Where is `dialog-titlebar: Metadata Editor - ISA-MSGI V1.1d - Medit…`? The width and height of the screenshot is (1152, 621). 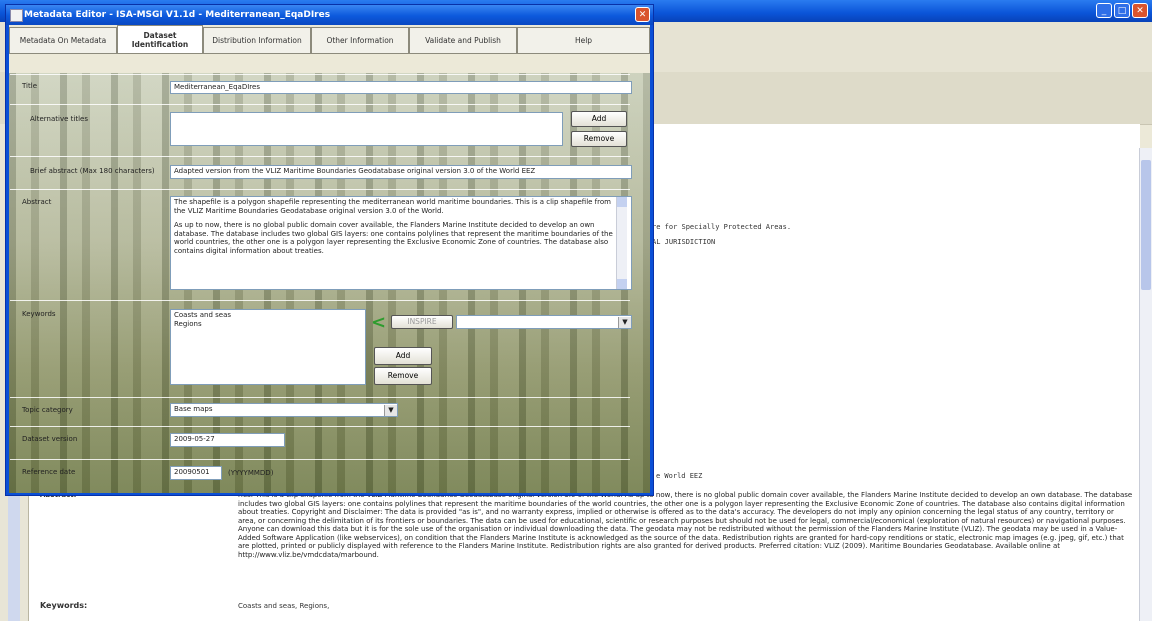
dialog-titlebar: Metadata Editor - ISA-MSGI V1.1d - Medit… is located at coordinates (329, 15).